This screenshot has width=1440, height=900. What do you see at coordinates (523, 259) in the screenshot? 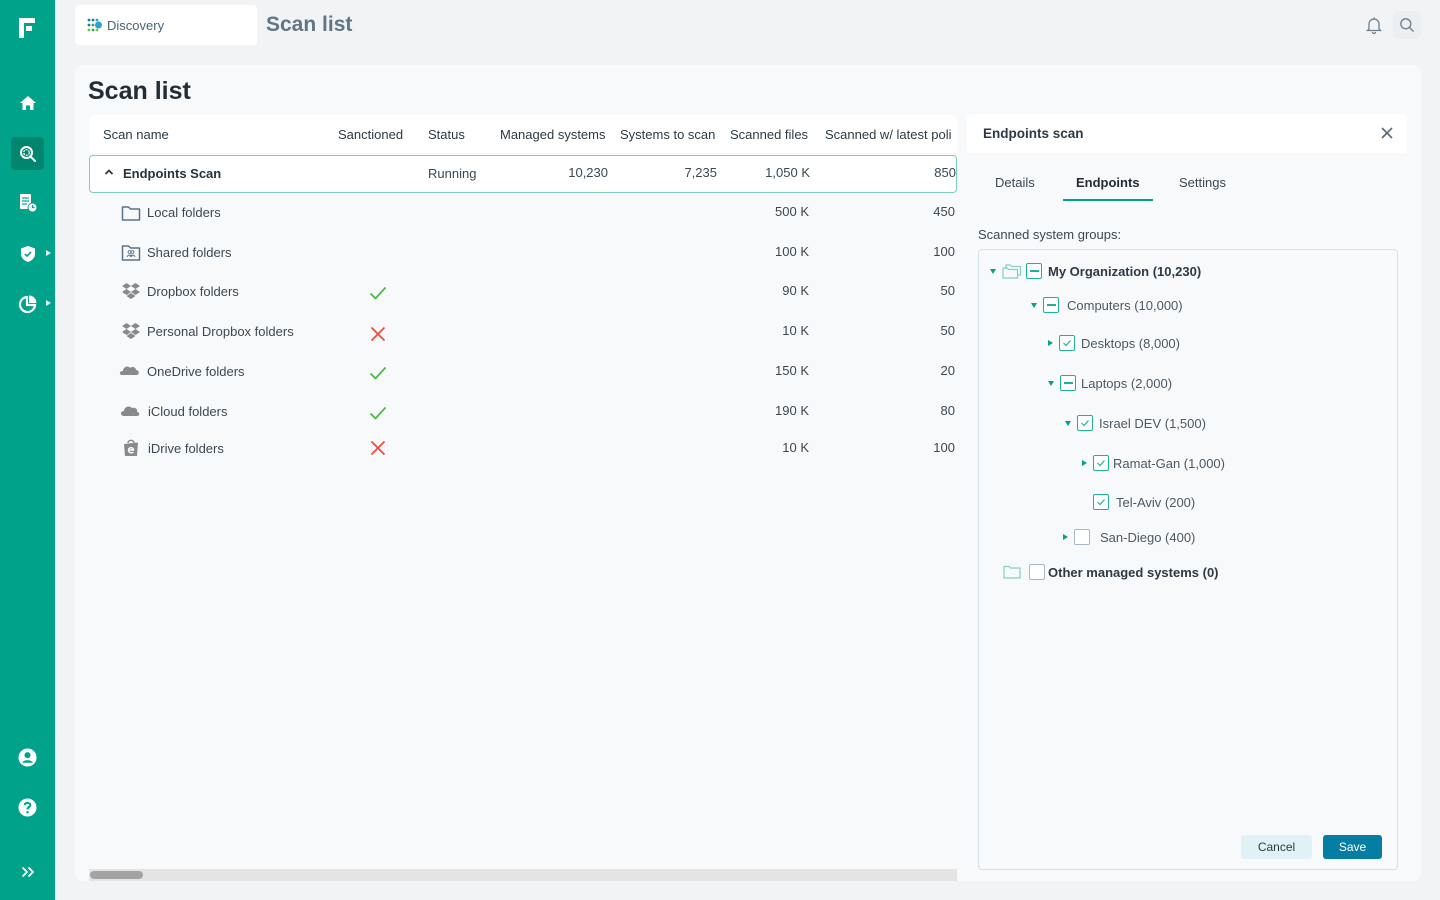
I see `table-row: Shared folders 100 K 100` at bounding box center [523, 259].